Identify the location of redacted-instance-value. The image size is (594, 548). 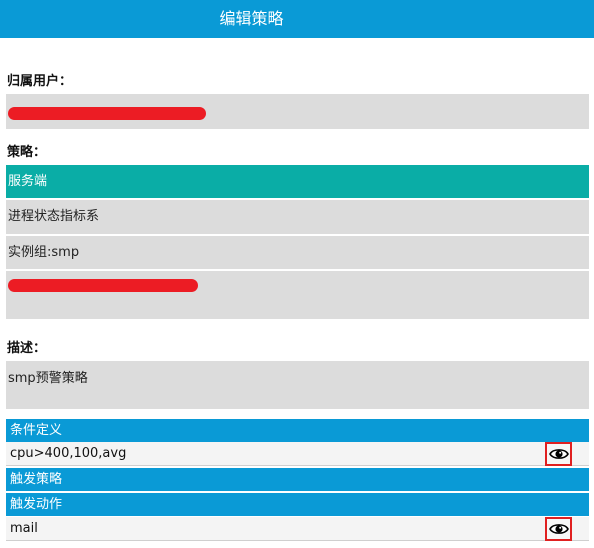
(103, 285).